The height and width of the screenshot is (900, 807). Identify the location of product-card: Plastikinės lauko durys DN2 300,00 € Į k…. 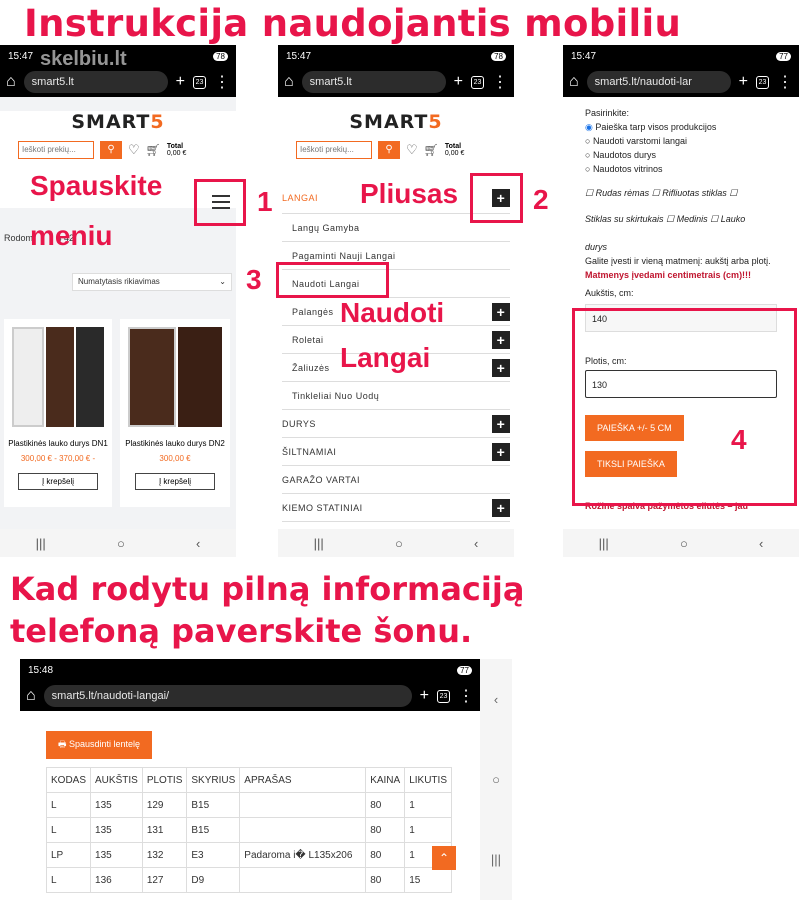
(175, 413).